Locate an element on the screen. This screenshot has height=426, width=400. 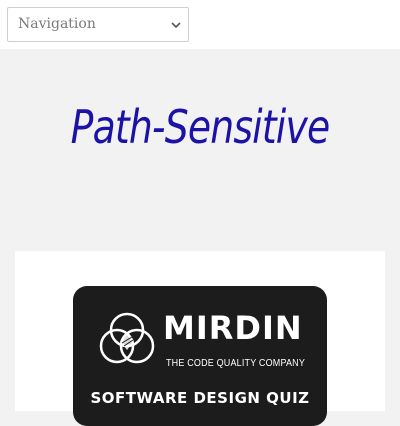
site-title: Path-Sensitive is located at coordinates (200, 127).